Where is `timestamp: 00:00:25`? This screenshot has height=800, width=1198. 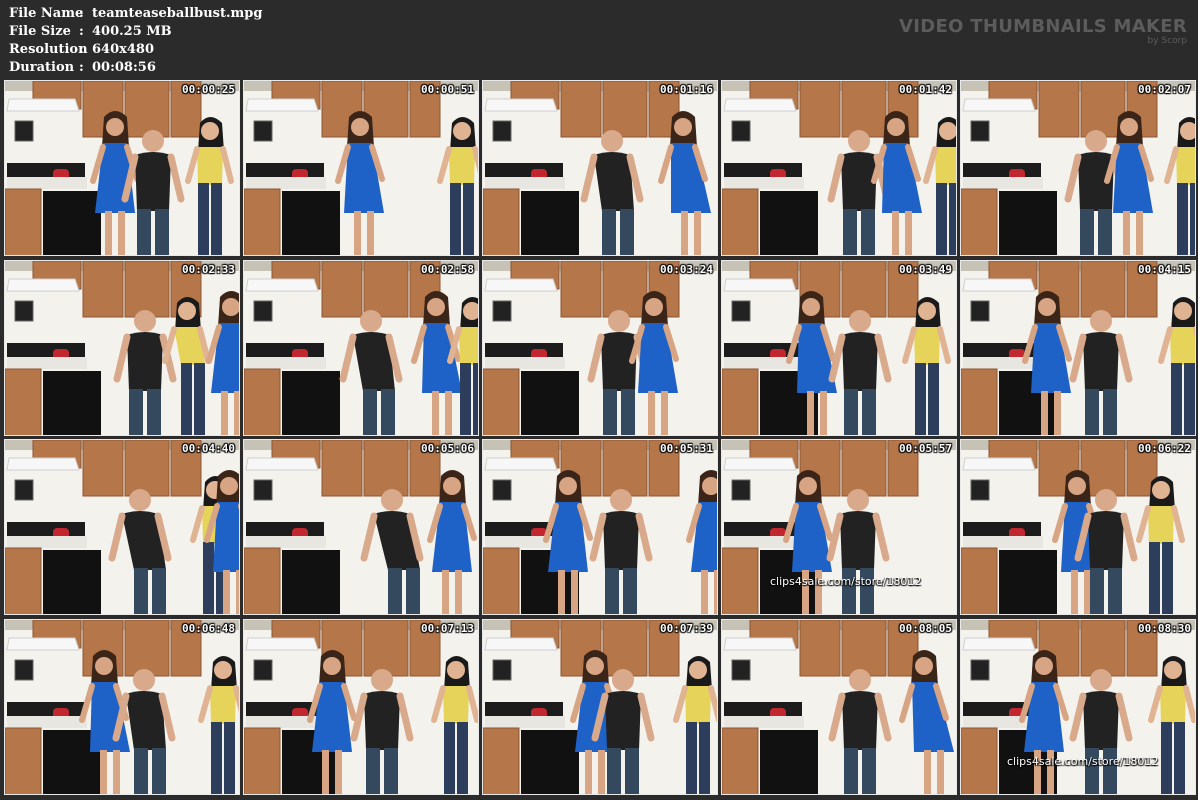 timestamp: 00:00:25 is located at coordinates (208, 89).